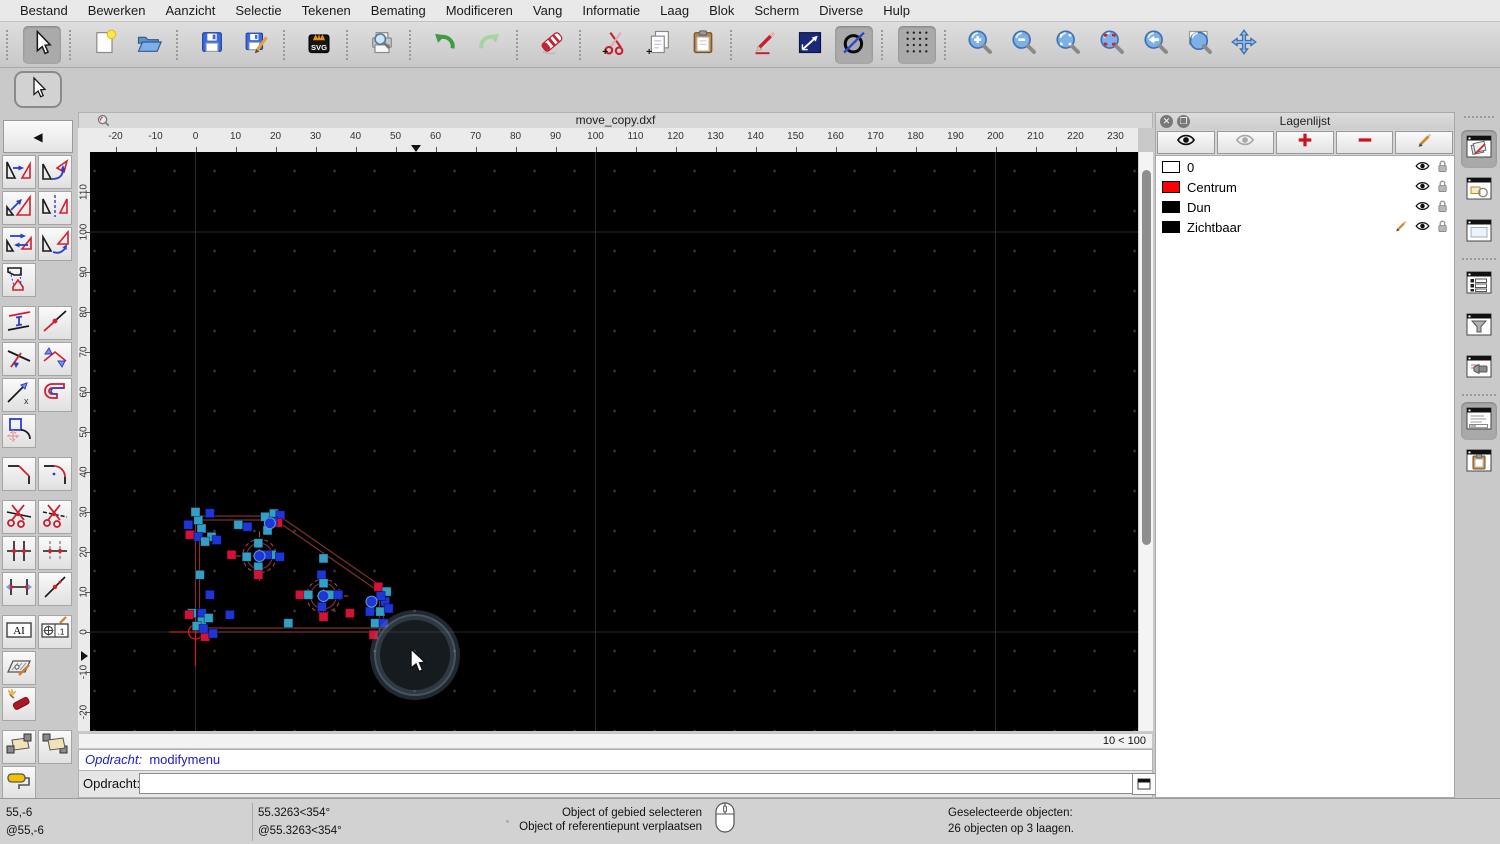 Image resolution: width=1500 pixels, height=844 pixels. Describe the element at coordinates (55, 553) in the screenshot. I see `break-dashed-tool-button` at that location.